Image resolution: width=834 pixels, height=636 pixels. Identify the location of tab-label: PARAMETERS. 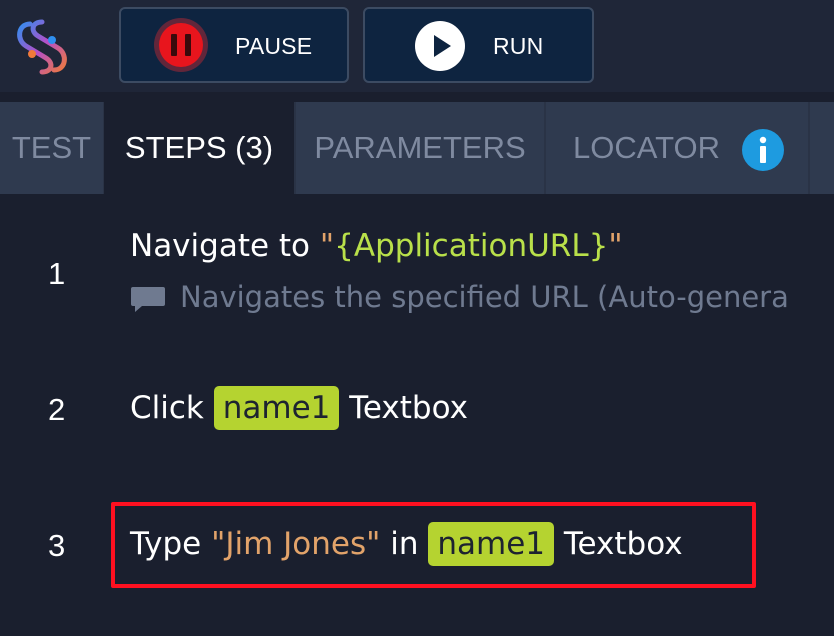
(420, 147).